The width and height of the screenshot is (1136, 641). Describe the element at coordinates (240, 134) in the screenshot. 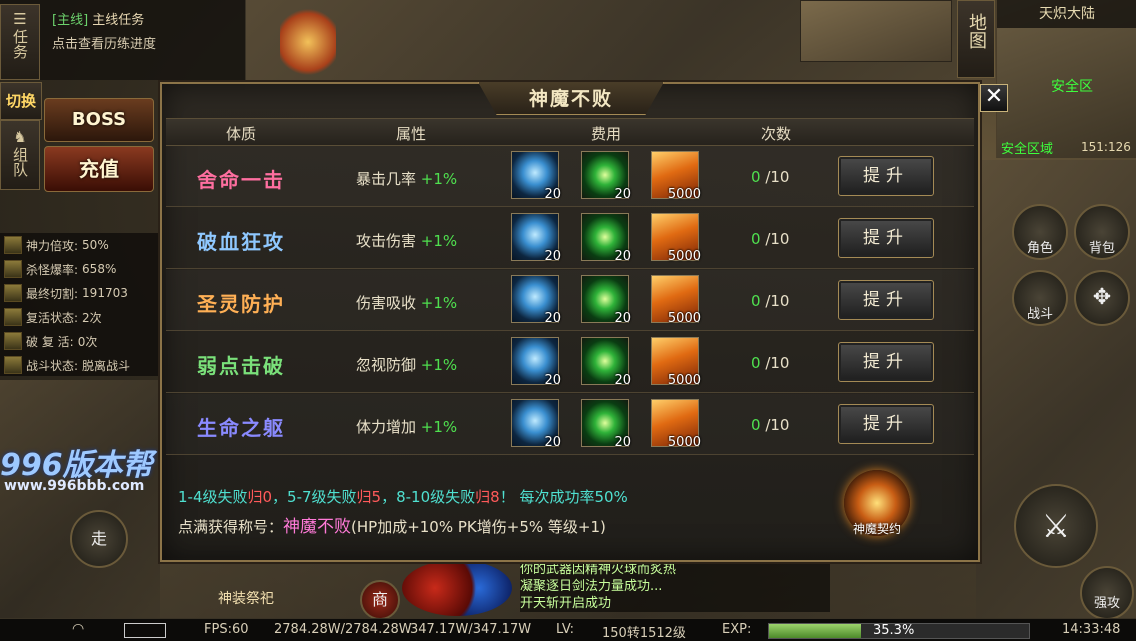

I see `header-physique: 体质` at that location.